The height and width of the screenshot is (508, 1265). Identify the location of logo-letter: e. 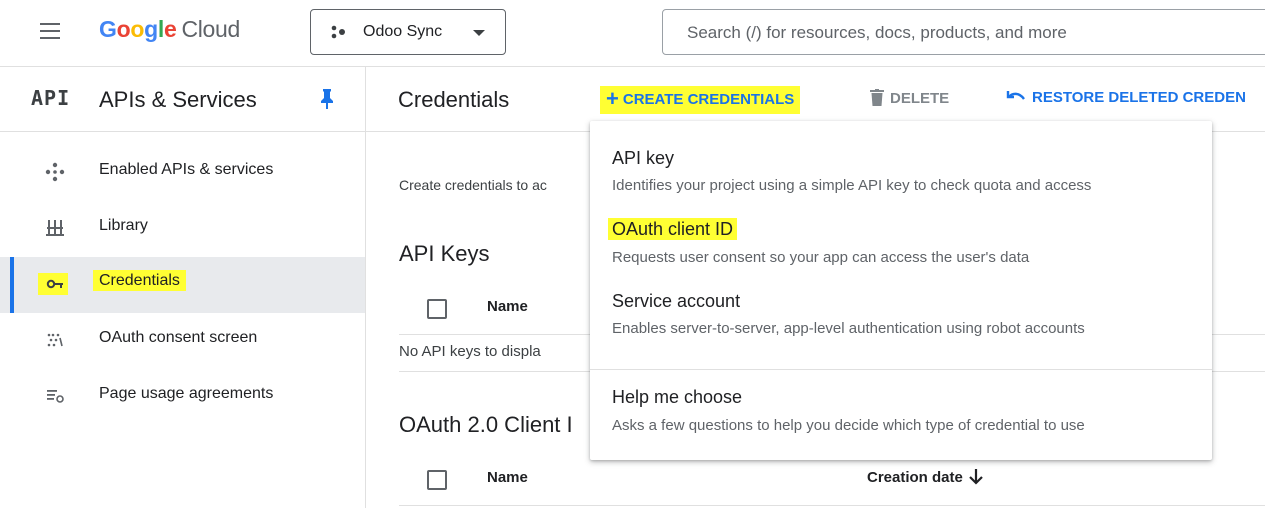
(170, 29).